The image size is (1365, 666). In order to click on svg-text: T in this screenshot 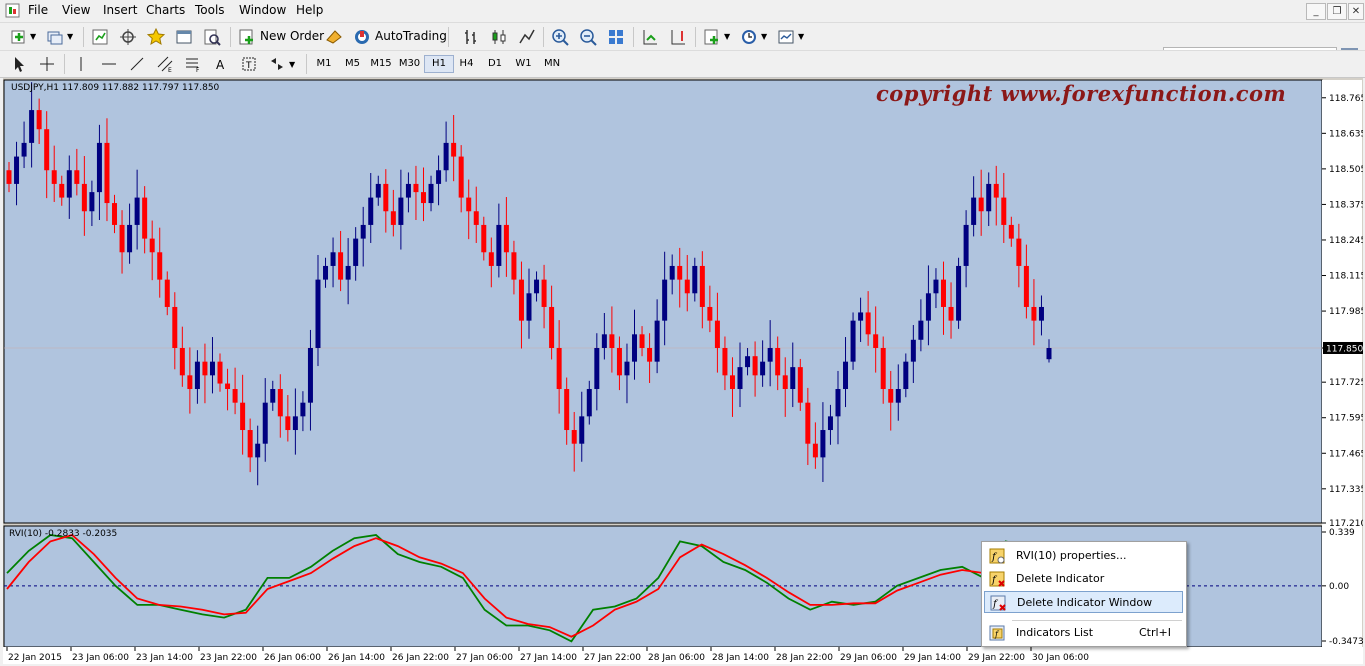, I will do `click(248, 66)`.